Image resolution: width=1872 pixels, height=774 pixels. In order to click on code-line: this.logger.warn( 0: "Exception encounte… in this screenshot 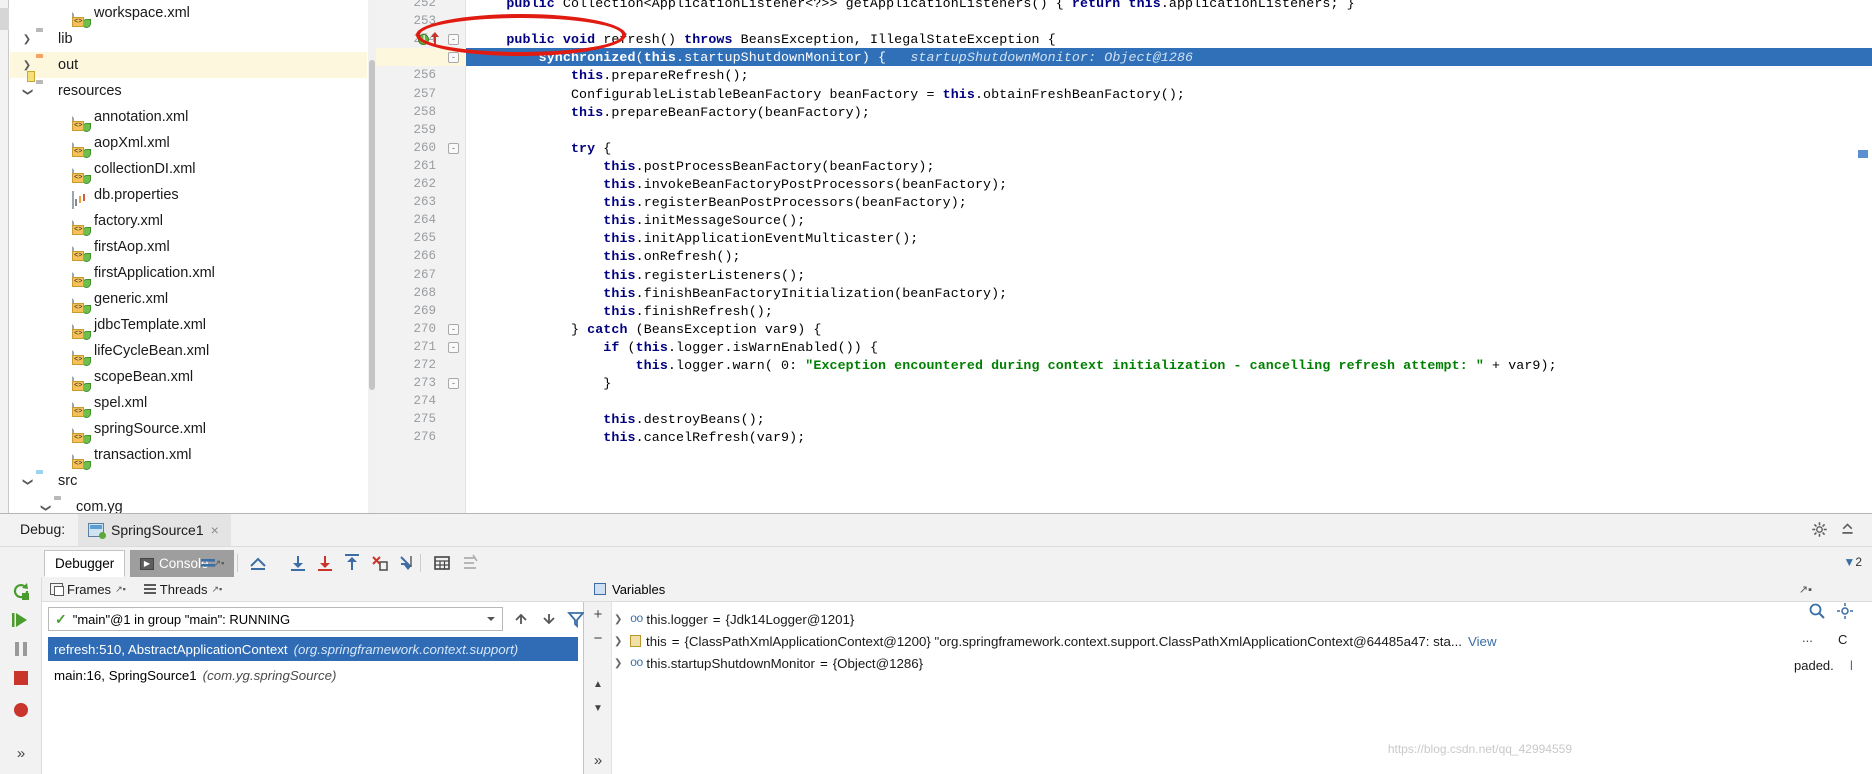, I will do `click(1015, 365)`.